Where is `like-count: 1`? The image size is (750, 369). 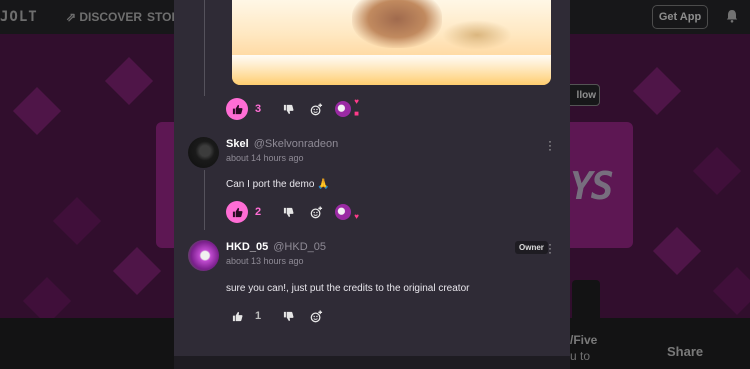
like-count: 1 is located at coordinates (258, 316).